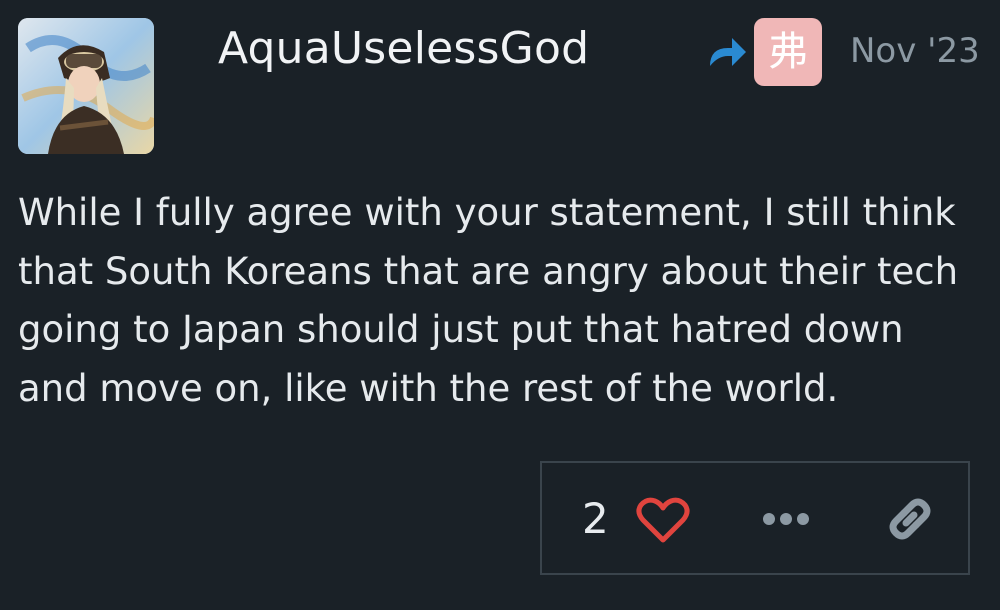  What do you see at coordinates (403, 49) in the screenshot?
I see `username: AquaUselessGod` at bounding box center [403, 49].